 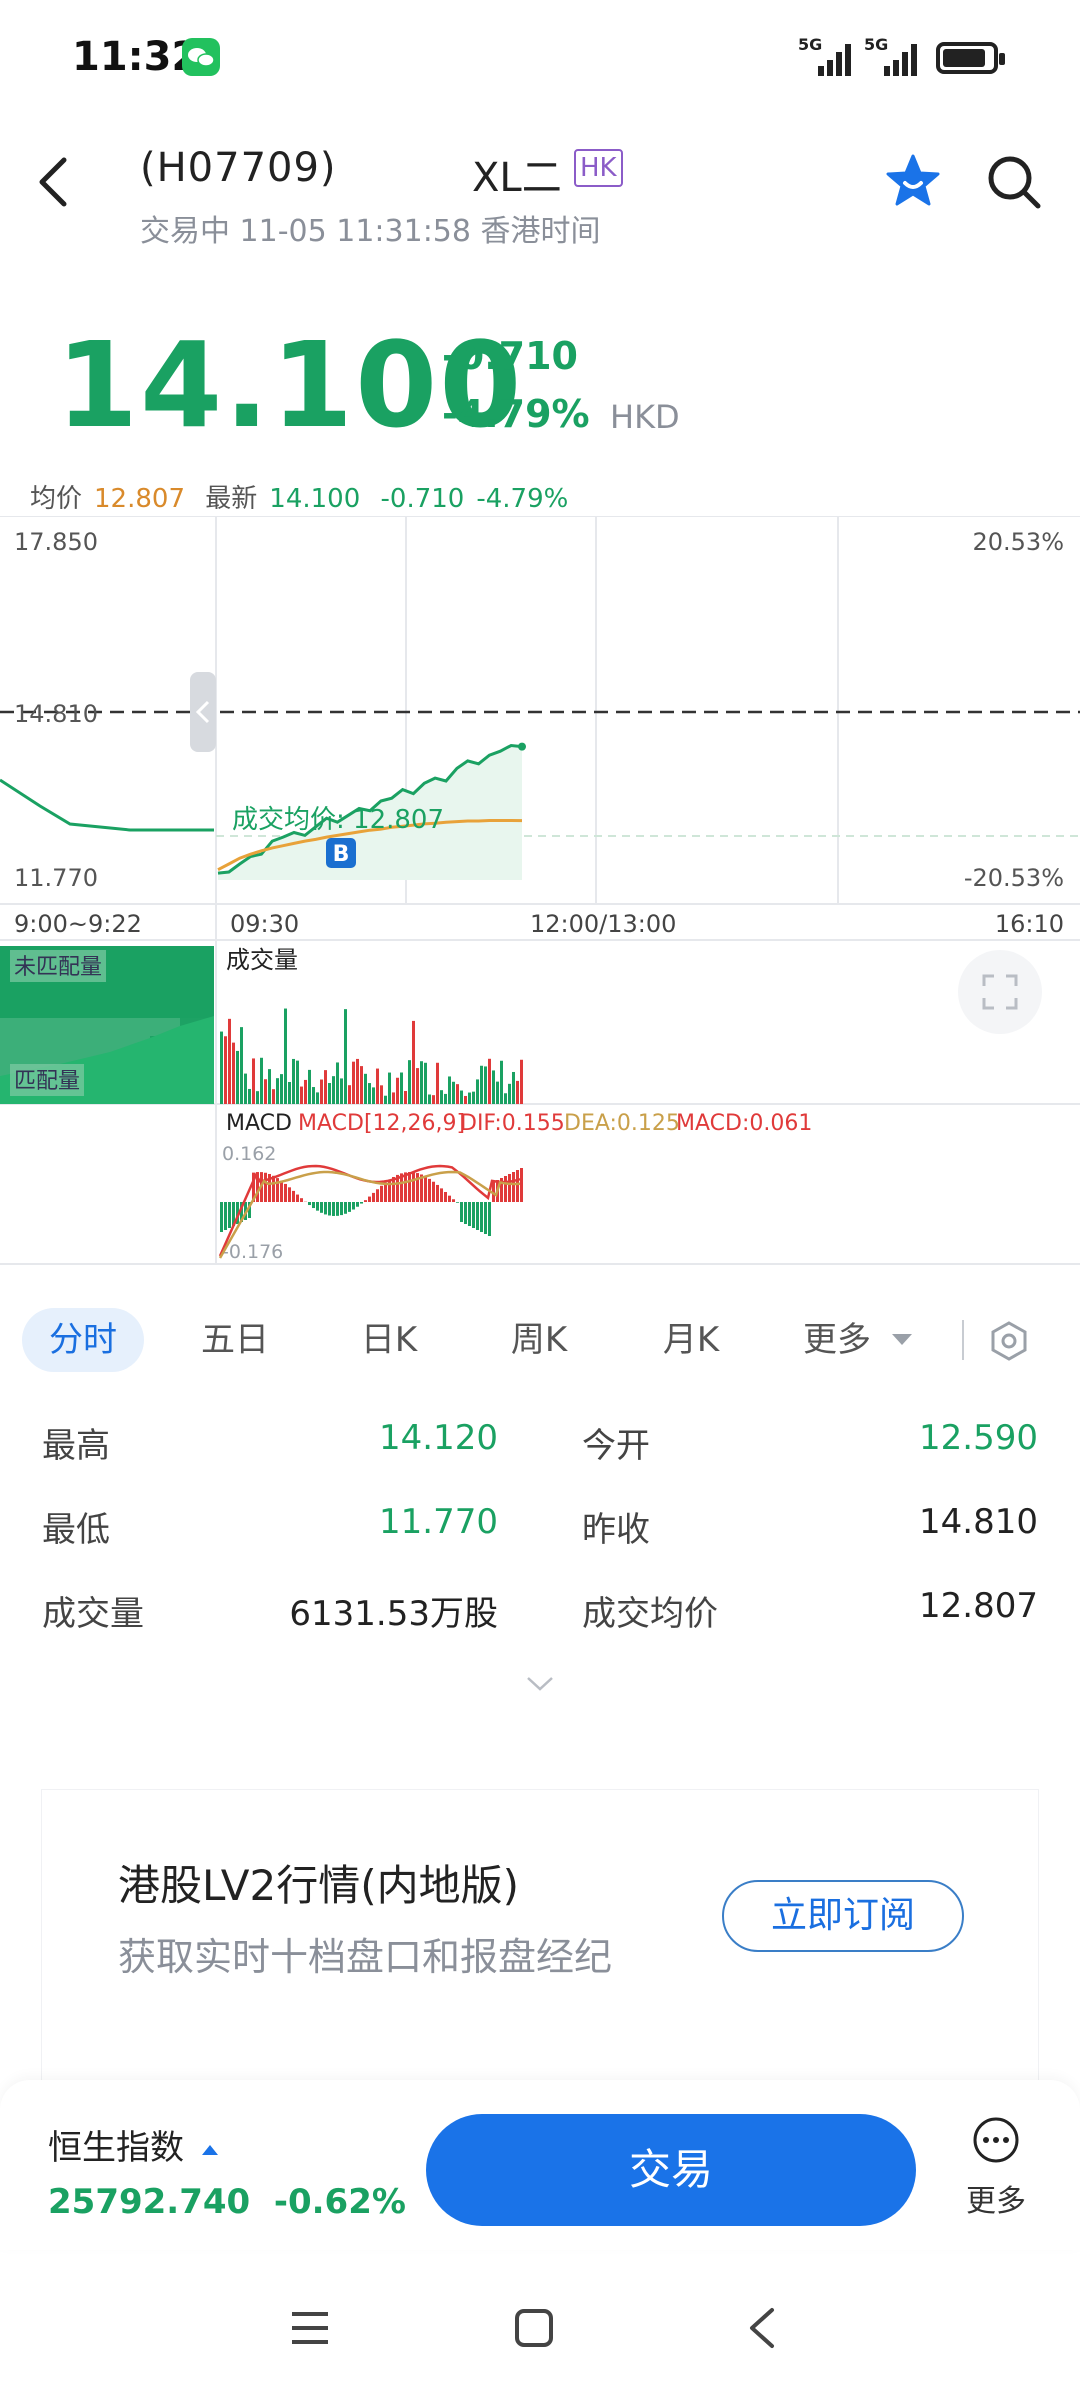 I want to click on stock-name: XL二, so click(x=517, y=178).